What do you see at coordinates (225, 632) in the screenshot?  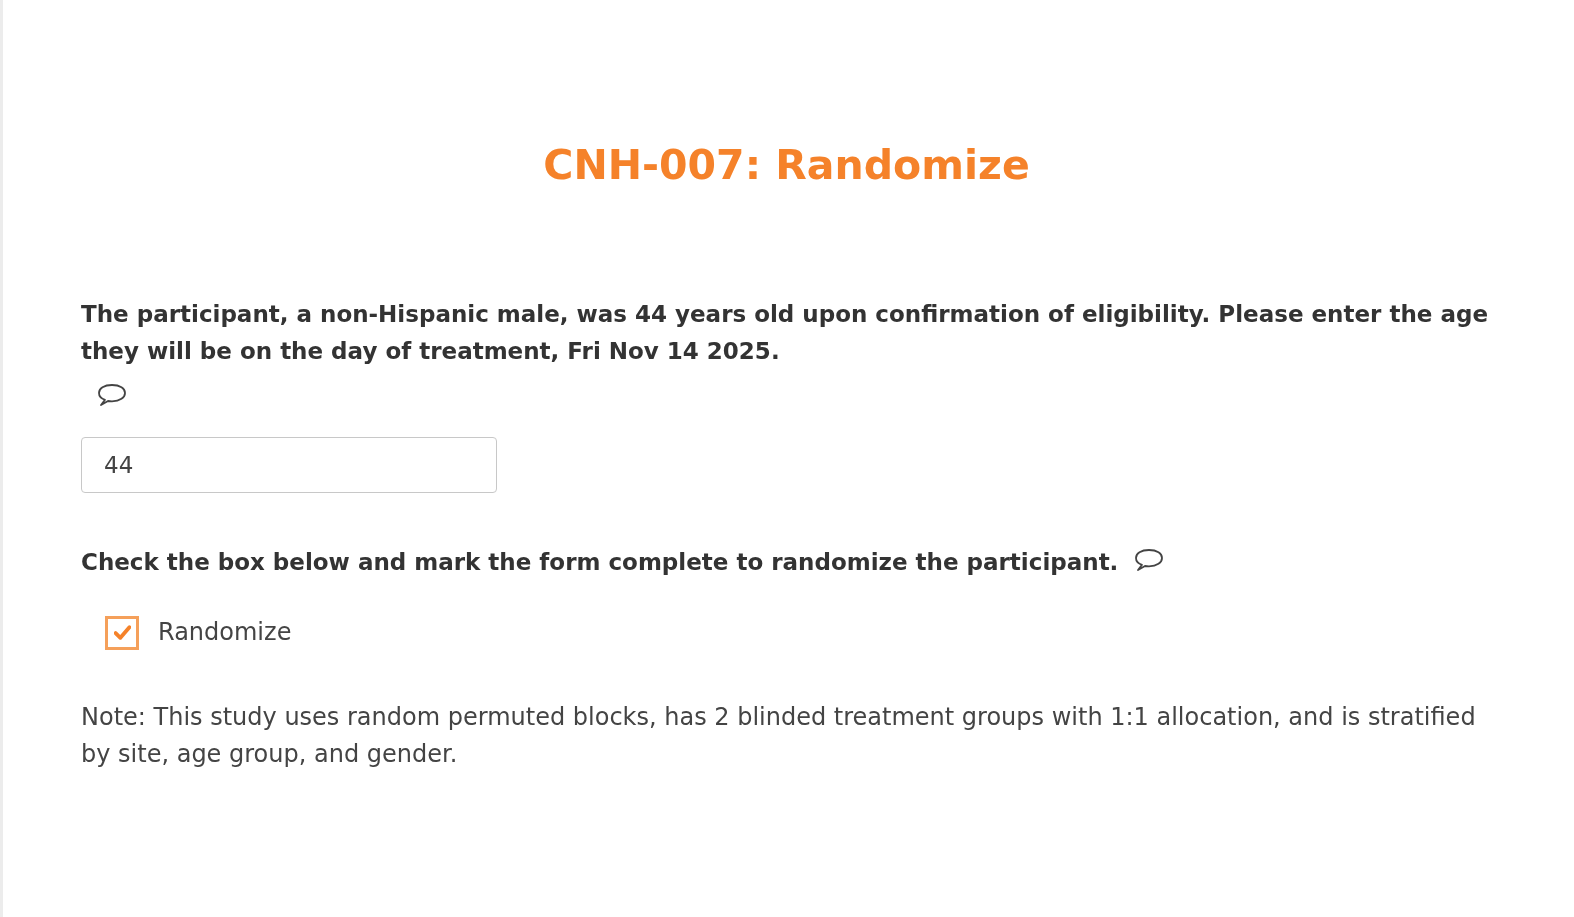 I see `checkbox-label: Randomize` at bounding box center [225, 632].